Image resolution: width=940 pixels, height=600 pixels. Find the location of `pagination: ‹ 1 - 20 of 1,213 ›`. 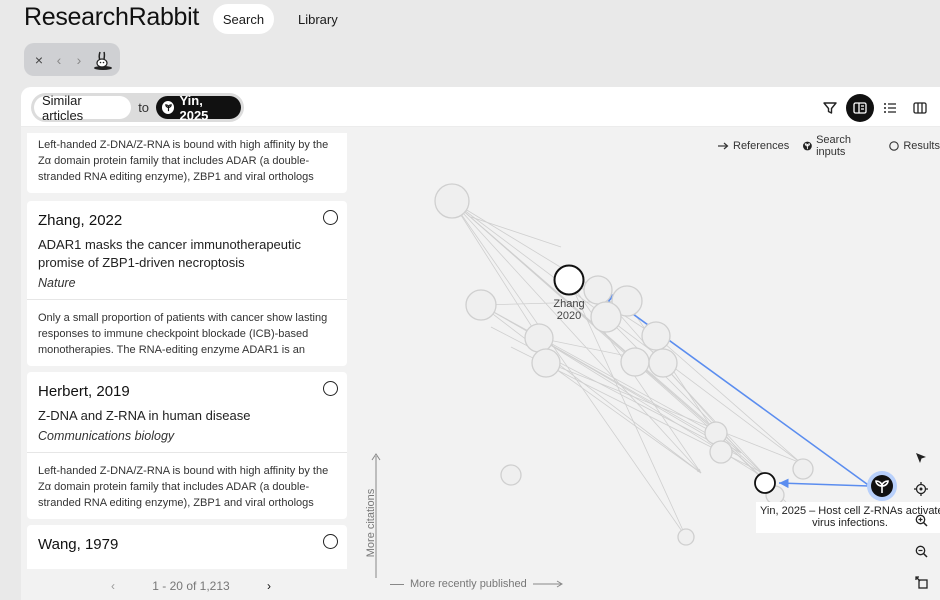

pagination: ‹ 1 - 20 of 1,213 › is located at coordinates (191, 586).